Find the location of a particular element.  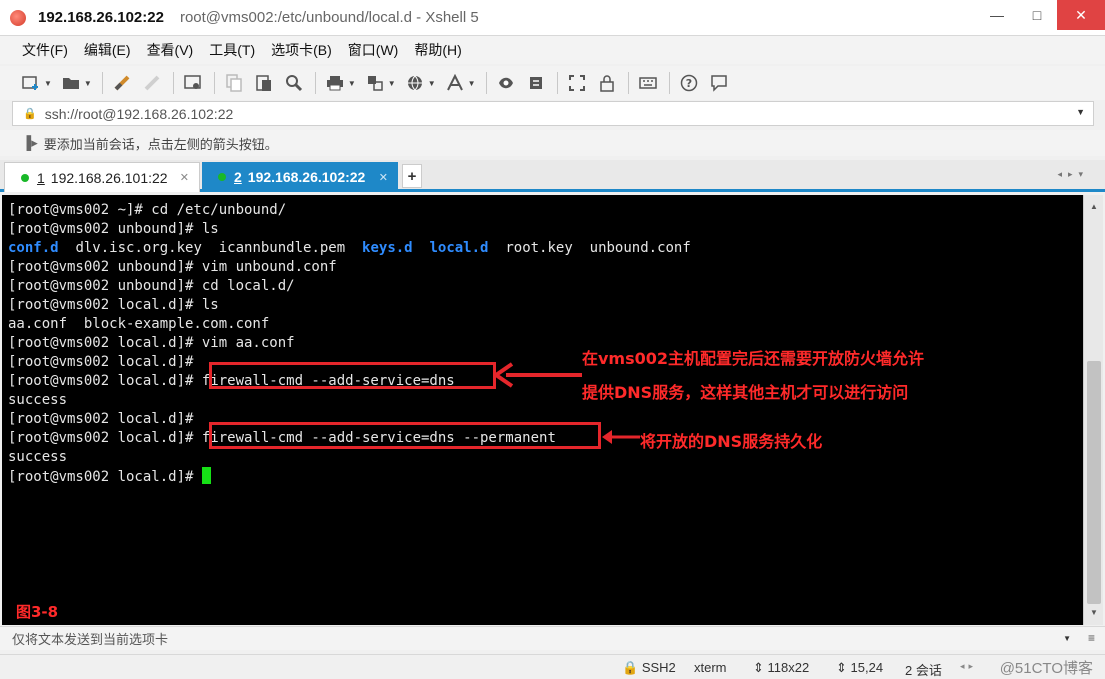

menu-window: 窗口(W) is located at coordinates (373, 50).